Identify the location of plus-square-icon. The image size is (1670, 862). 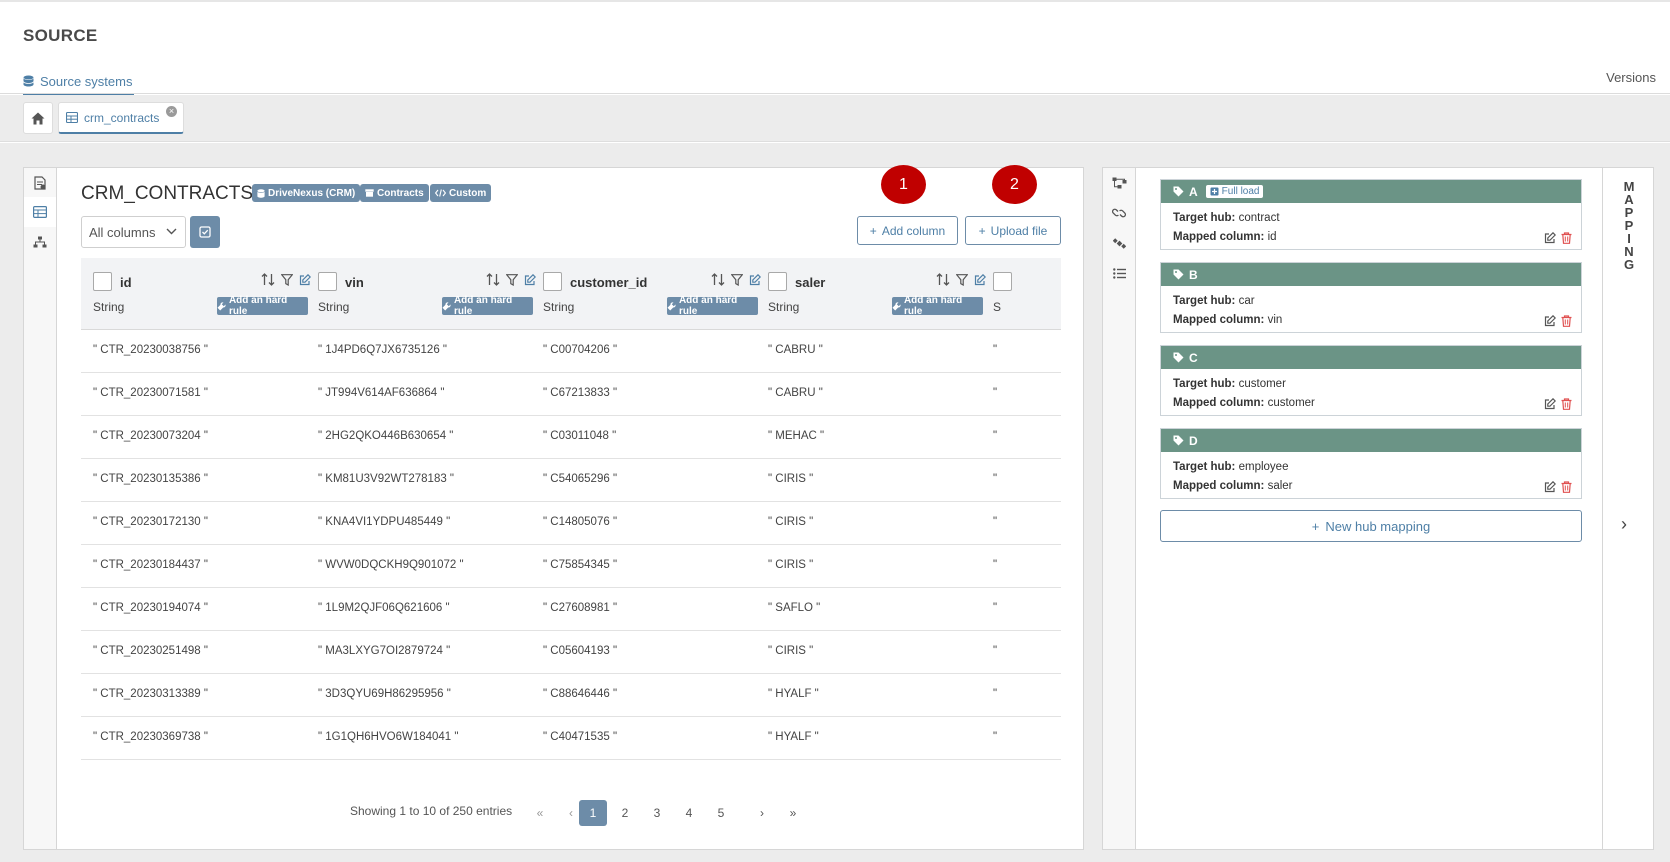
(1214, 191).